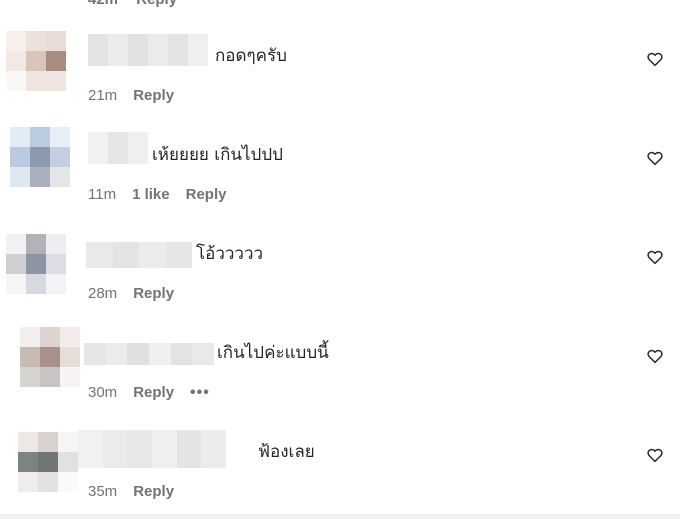 The height and width of the screenshot is (523, 680). What do you see at coordinates (103, 4) in the screenshot?
I see `comment-time: 42m` at bounding box center [103, 4].